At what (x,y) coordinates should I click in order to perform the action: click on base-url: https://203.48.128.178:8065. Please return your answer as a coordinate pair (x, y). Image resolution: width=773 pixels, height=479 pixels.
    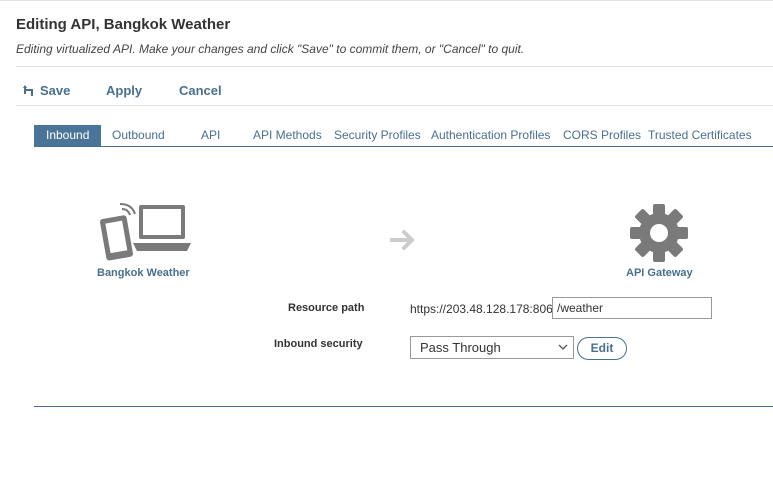
    Looking at the image, I should click on (485, 309).